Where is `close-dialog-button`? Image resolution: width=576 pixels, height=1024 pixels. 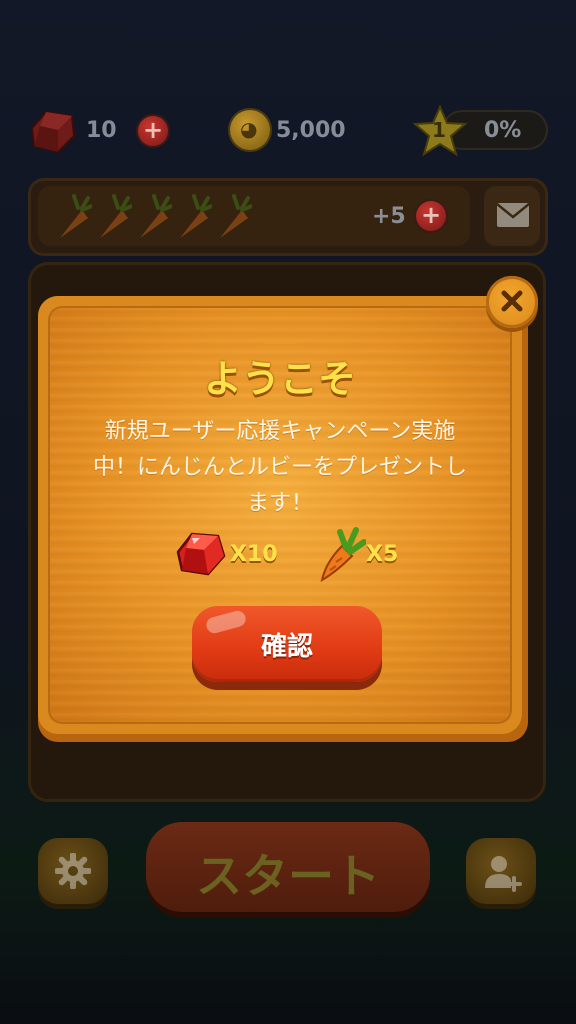 close-dialog-button is located at coordinates (512, 302).